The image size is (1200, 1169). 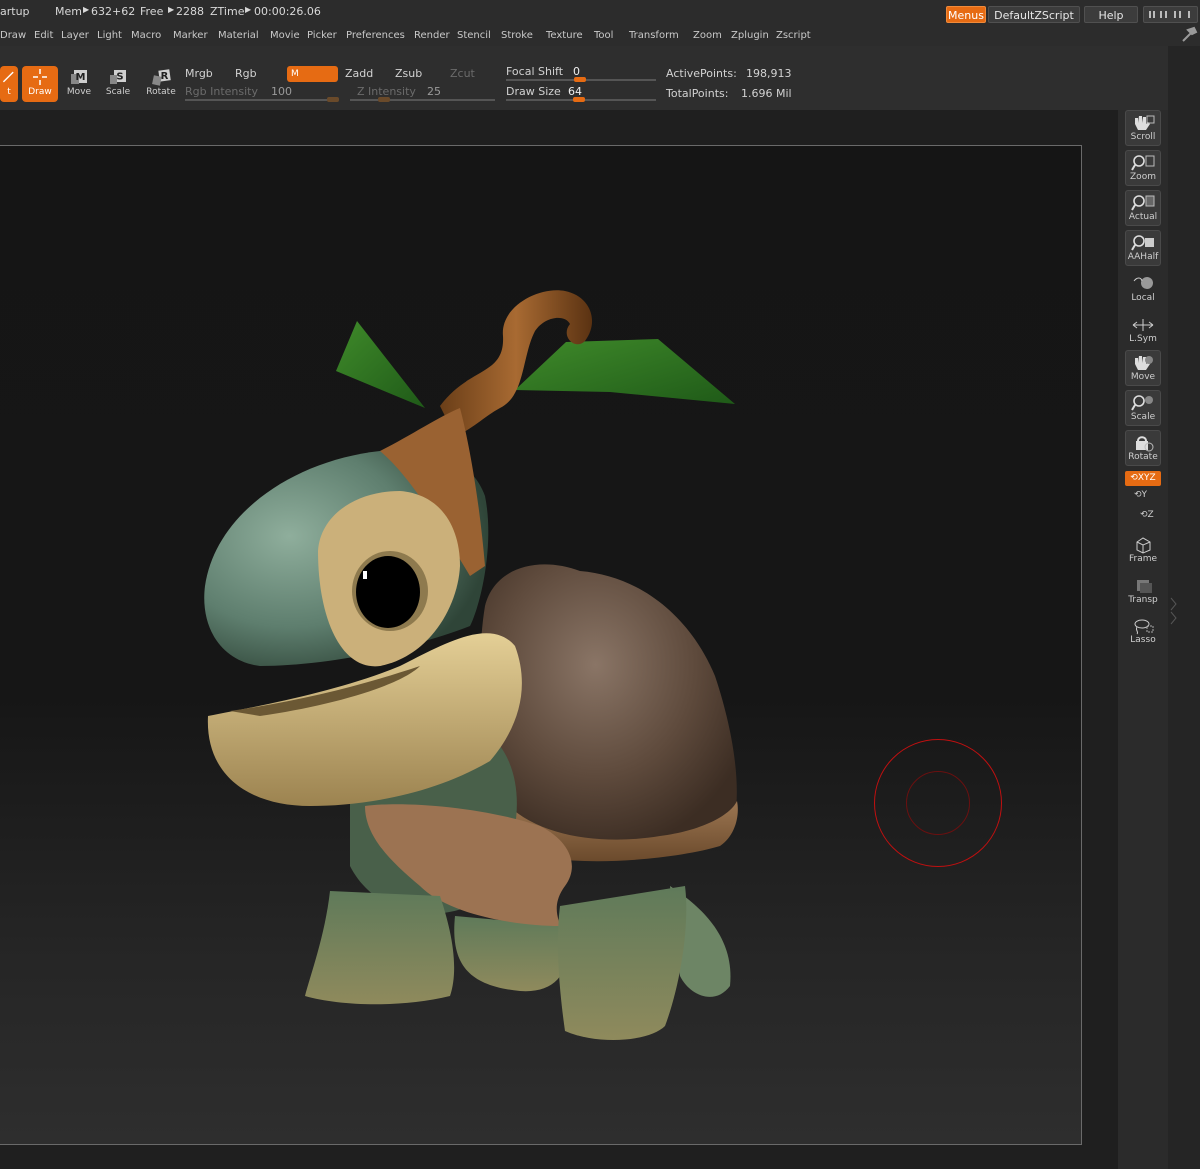 I want to click on m-button: M, so click(x=312, y=74).